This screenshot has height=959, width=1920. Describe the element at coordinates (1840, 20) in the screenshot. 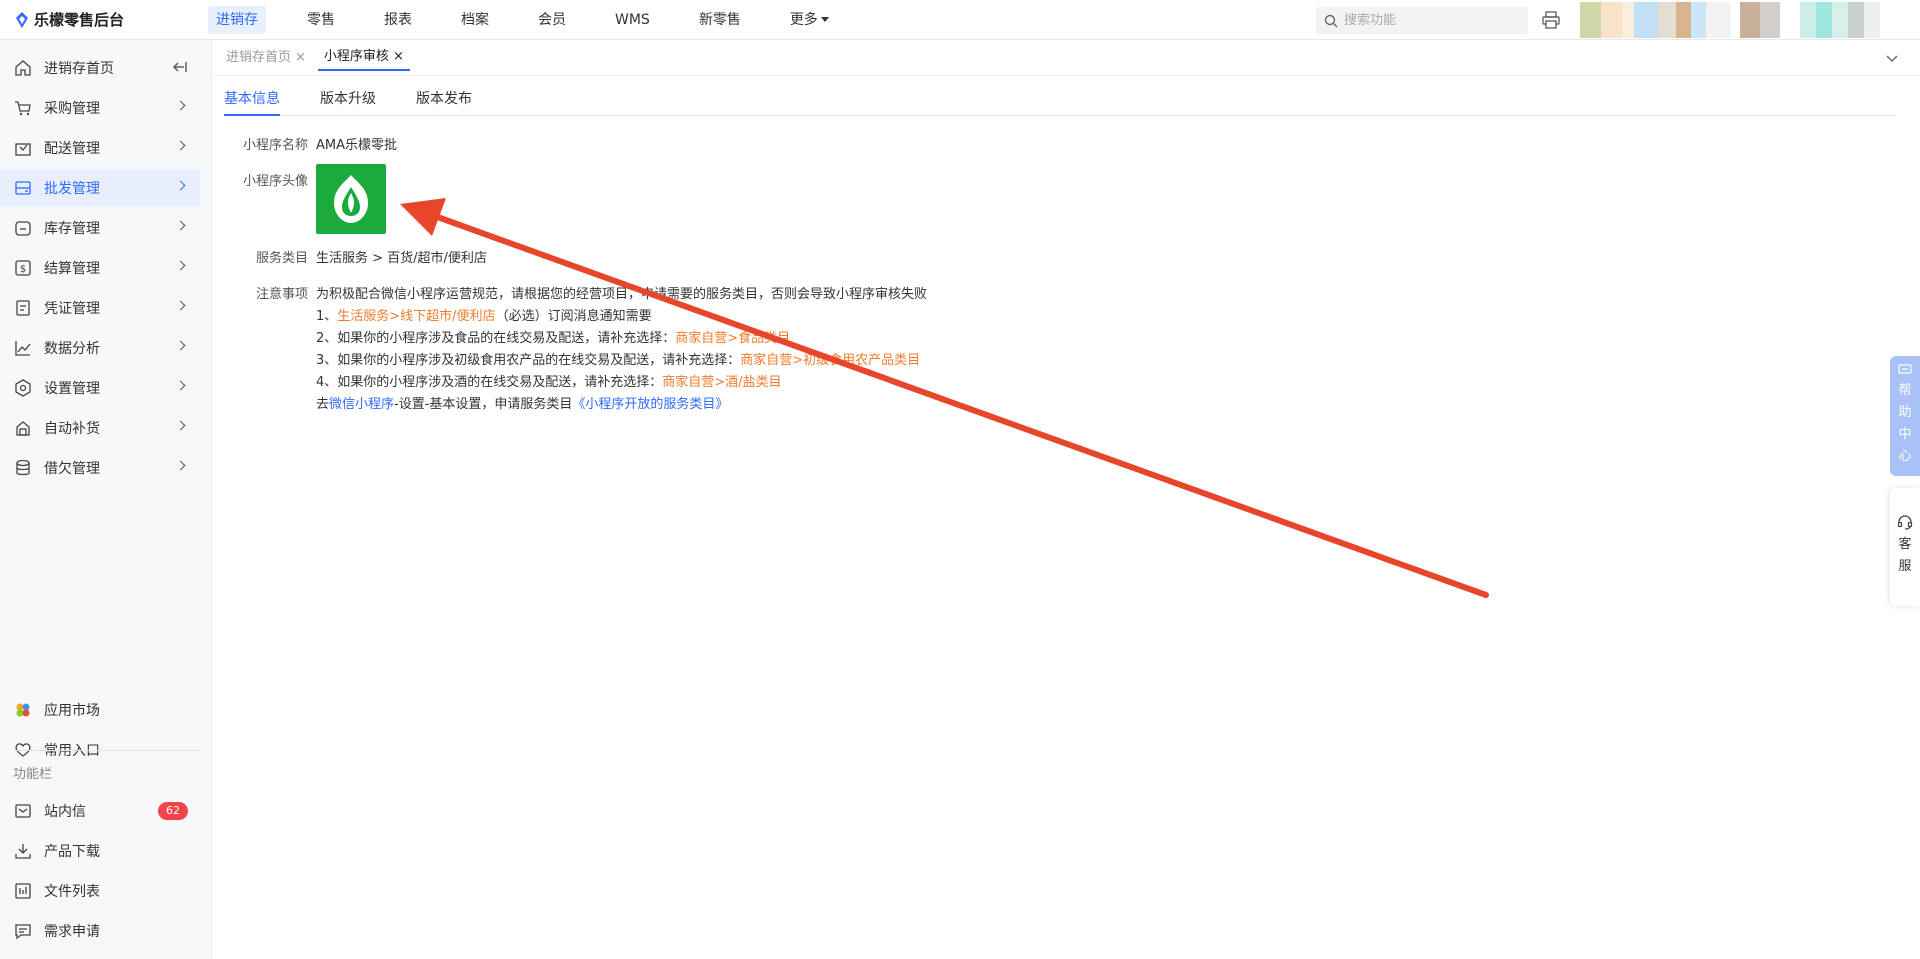

I see `store-name-blurred` at that location.